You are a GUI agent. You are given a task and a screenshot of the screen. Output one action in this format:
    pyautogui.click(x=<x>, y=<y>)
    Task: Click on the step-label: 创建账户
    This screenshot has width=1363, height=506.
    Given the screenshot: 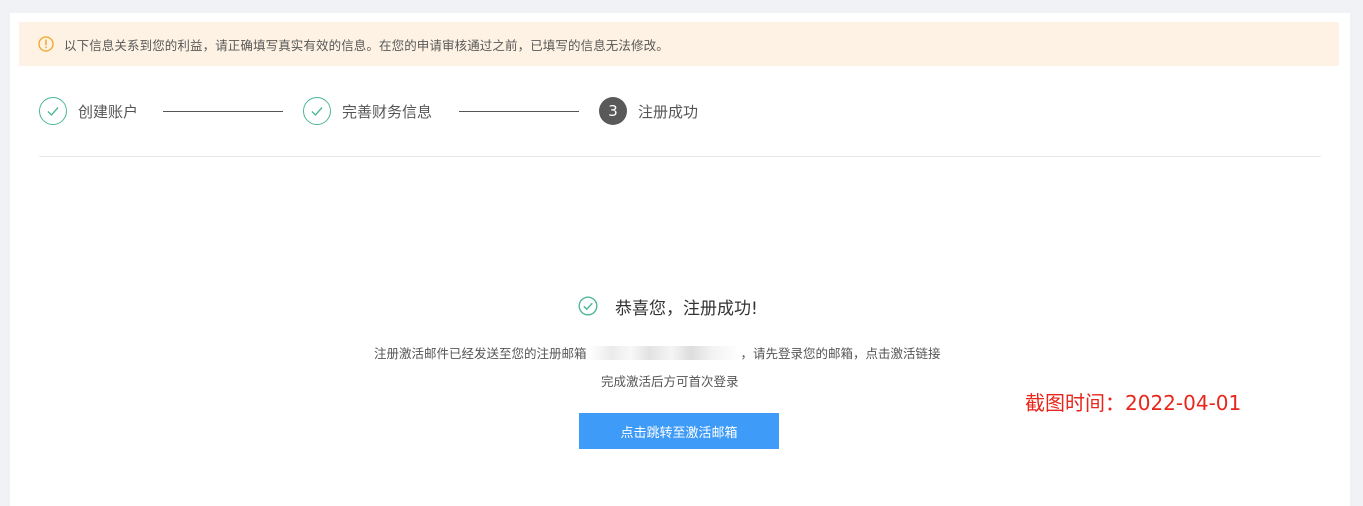 What is the action you would take?
    pyautogui.click(x=108, y=111)
    